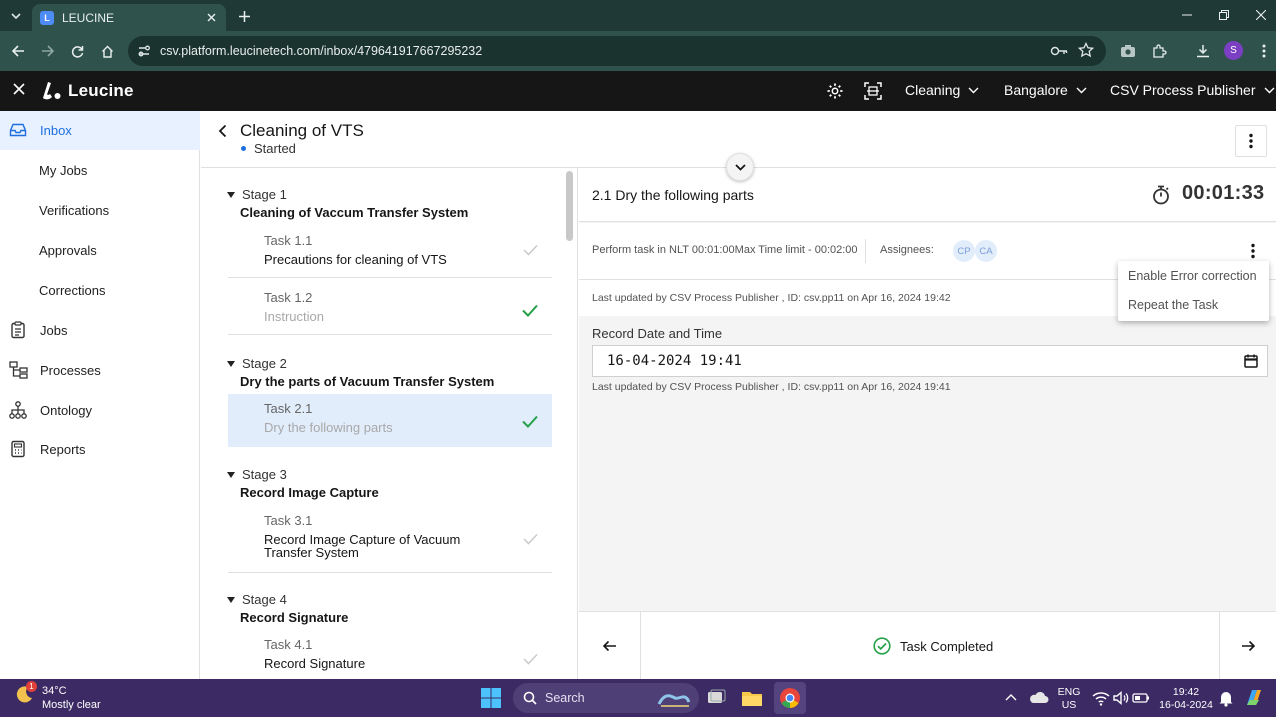 The height and width of the screenshot is (717, 1276). What do you see at coordinates (1059, 51) in the screenshot?
I see `password-key-icon` at bounding box center [1059, 51].